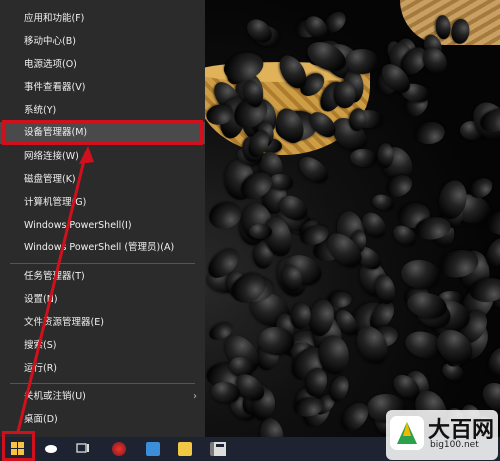 The image size is (500, 461). Describe the element at coordinates (102, 397) in the screenshot. I see `menu-item-shutdown-signout: 关机或注销(U) ›` at that location.